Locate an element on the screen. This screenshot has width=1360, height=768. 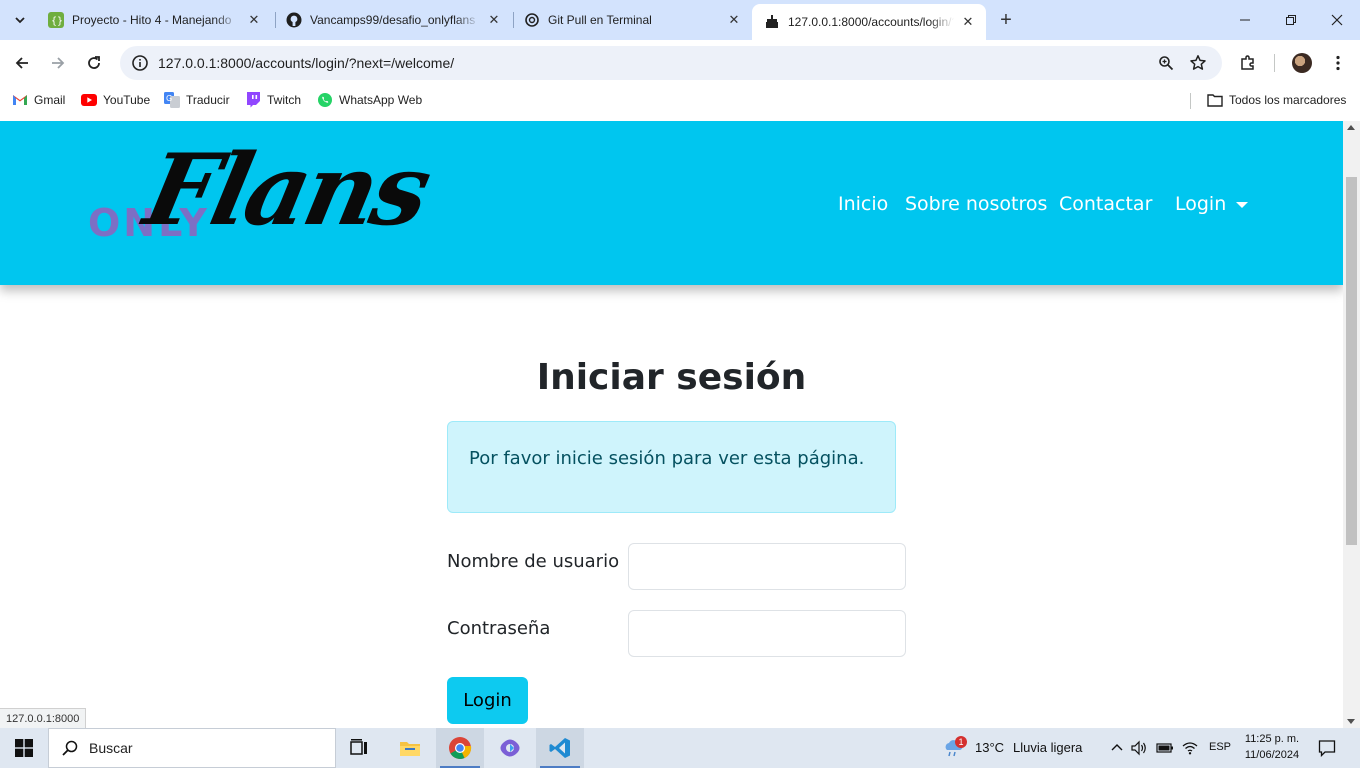
svg-text: G is located at coordinates (169, 98).